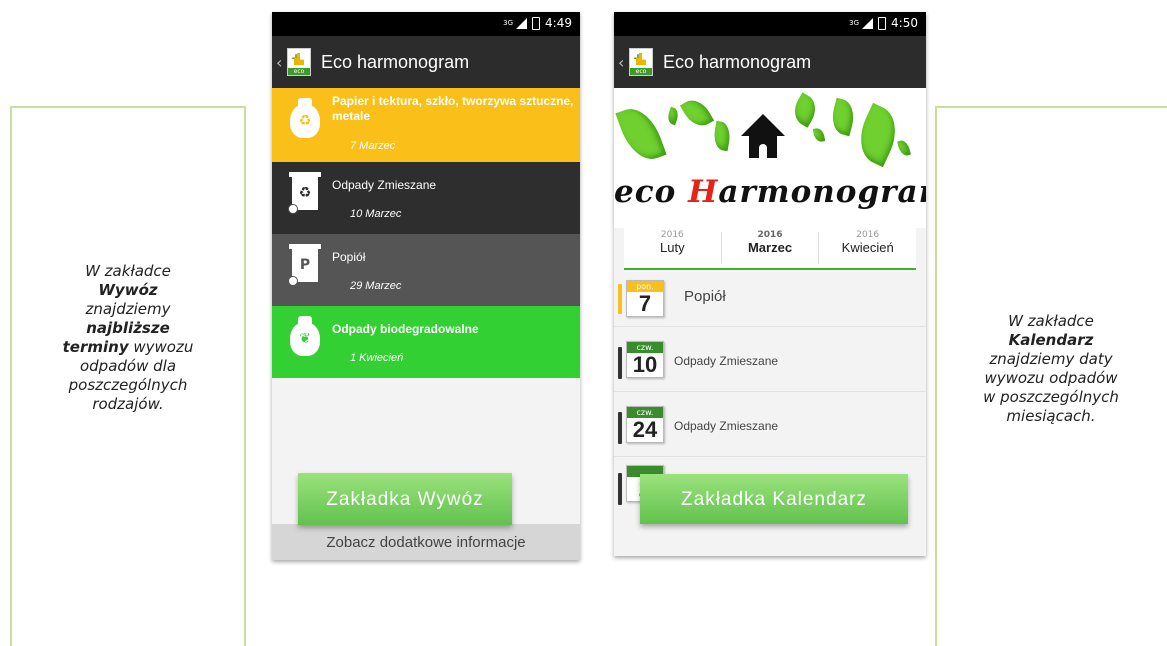 The image size is (1167, 646). I want to click on right-line-1: W zakładce, so click(1051, 321).